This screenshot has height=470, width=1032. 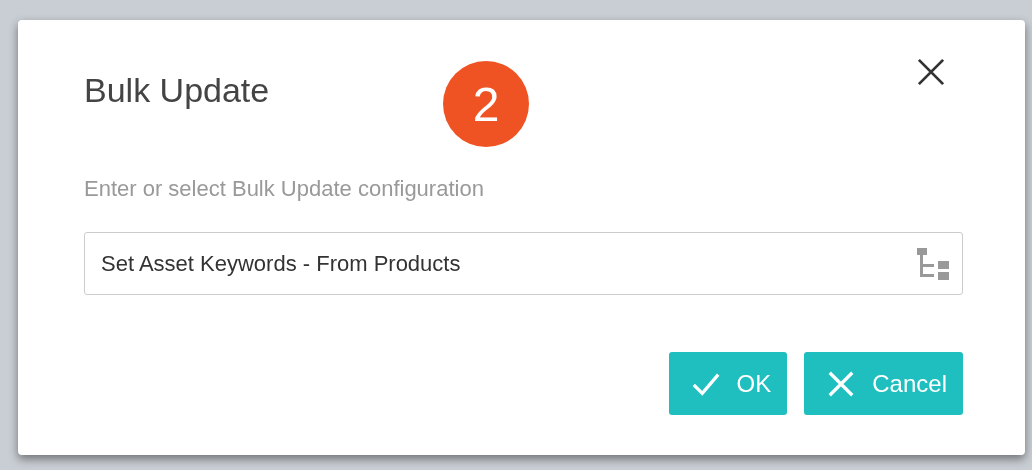 What do you see at coordinates (883, 383) in the screenshot?
I see `cancel-button: Cancel` at bounding box center [883, 383].